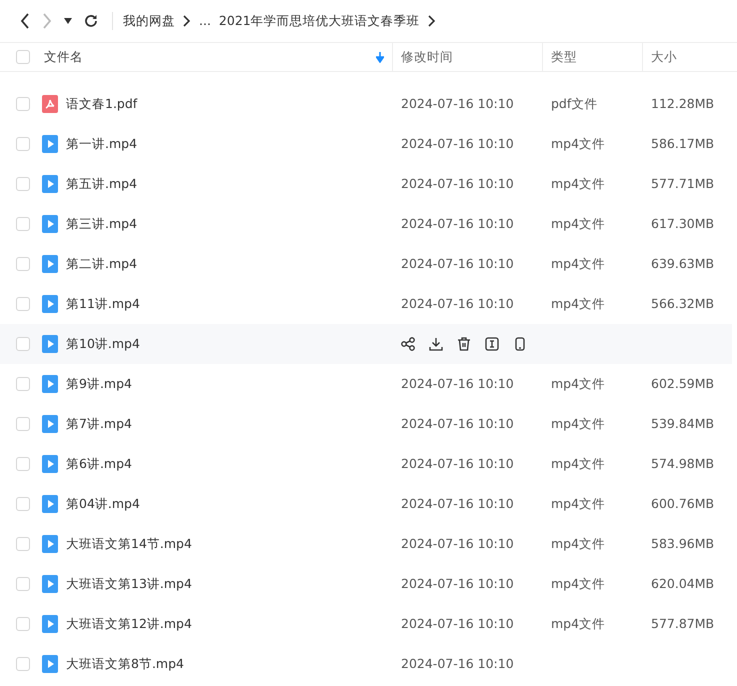 This screenshot has height=686, width=737. Describe the element at coordinates (366, 344) in the screenshot. I see `highlighted-row: 第10讲.mp4` at that location.